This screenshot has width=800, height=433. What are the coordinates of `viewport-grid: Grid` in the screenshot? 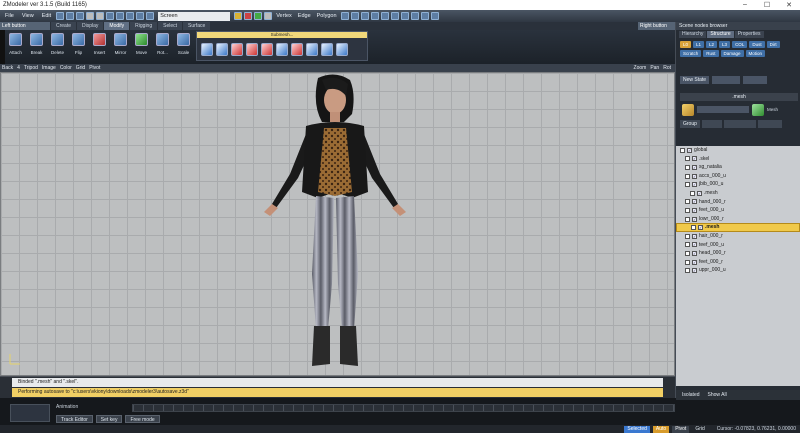 It's located at (80, 68).